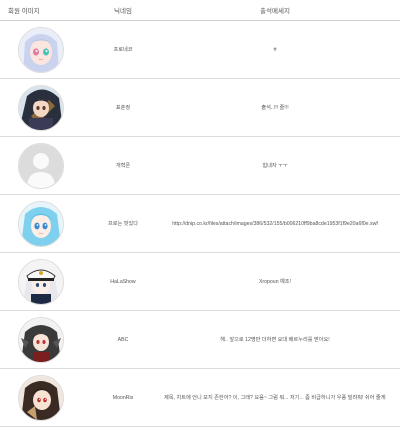  What do you see at coordinates (123, 223) in the screenshot?
I see `nickname-cell: 프로는 팟있다` at bounding box center [123, 223].